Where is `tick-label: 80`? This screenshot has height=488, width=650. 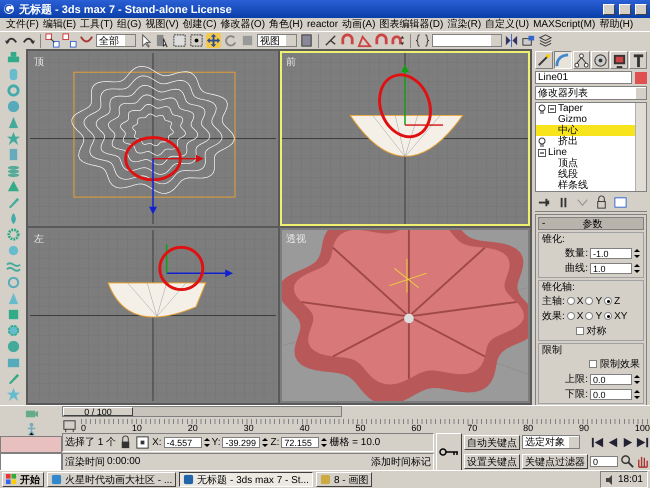
tick-label: 80 is located at coordinates (528, 428).